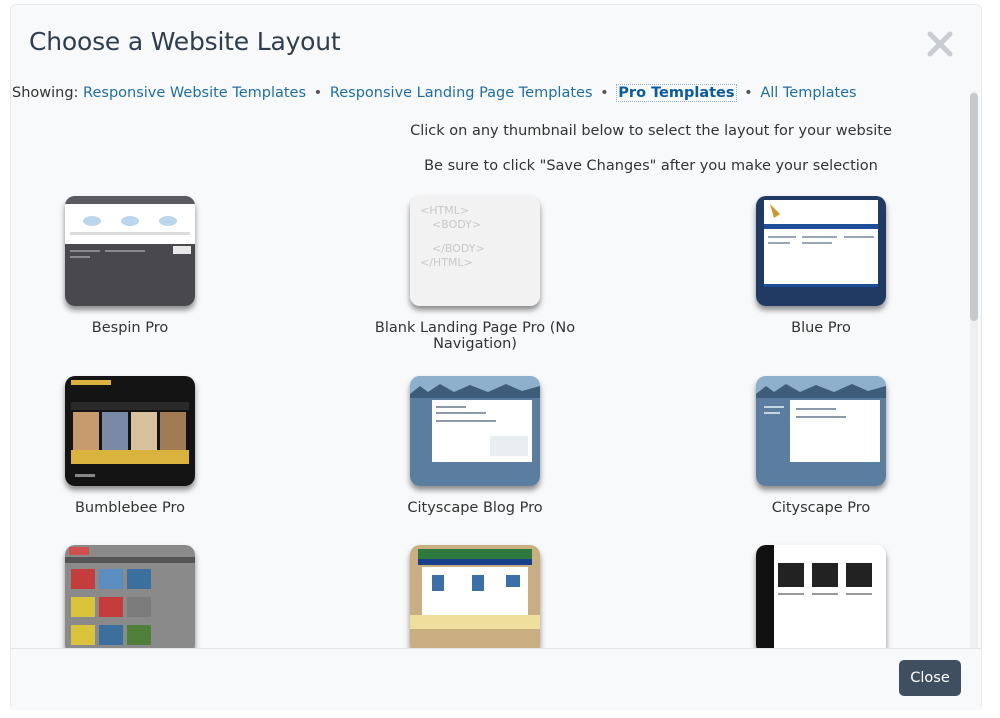  I want to click on template-tile-bespin: Bespin Pro, so click(130, 266).